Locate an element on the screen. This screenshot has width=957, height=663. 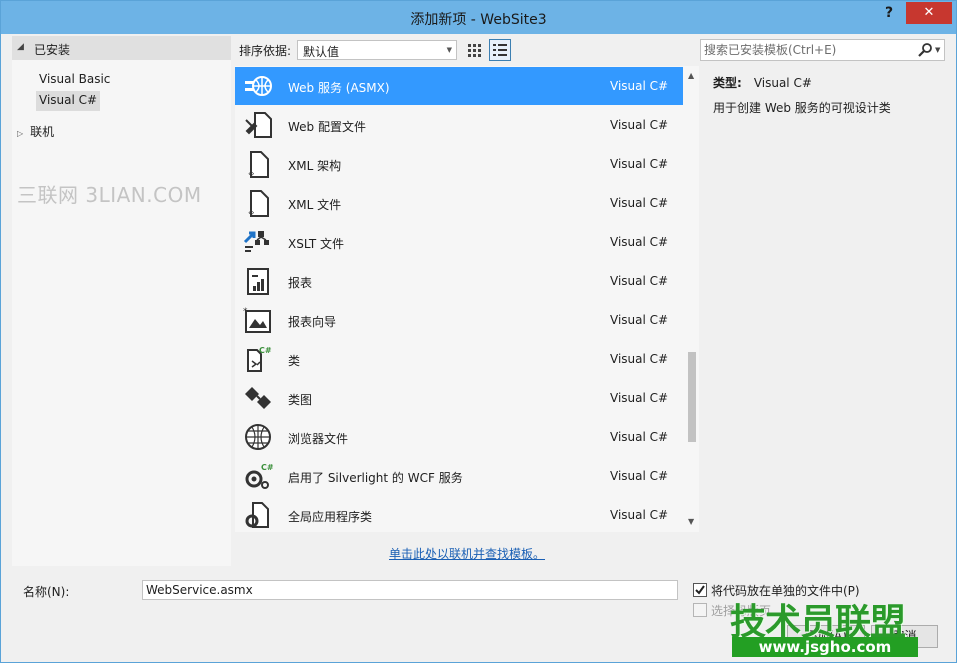
title-bar: 添加新项 - WebSite3 ? ✕ is located at coordinates (478, 17).